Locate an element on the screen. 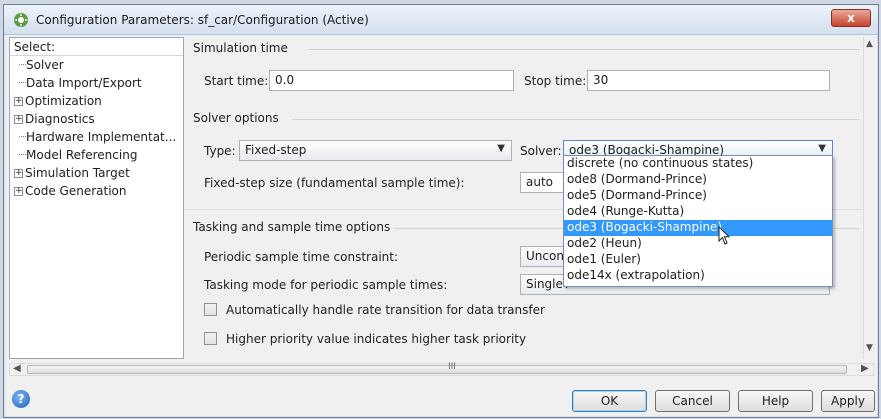 The image size is (881, 419). solver-option: ode5 (Dormand-Prince) is located at coordinates (698, 196).